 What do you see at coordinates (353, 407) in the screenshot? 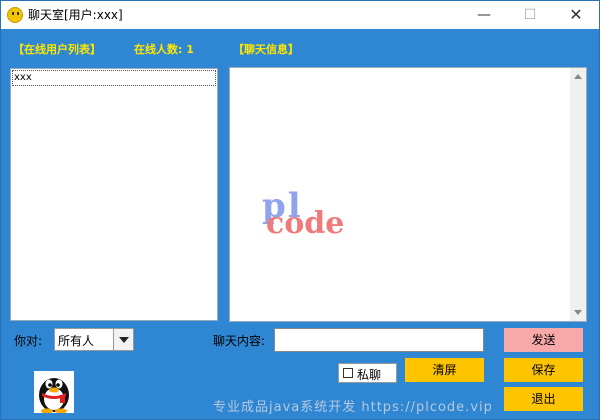
I see `footer-watermark: 专业成品java系统开发 https://plcode.vip` at bounding box center [353, 407].